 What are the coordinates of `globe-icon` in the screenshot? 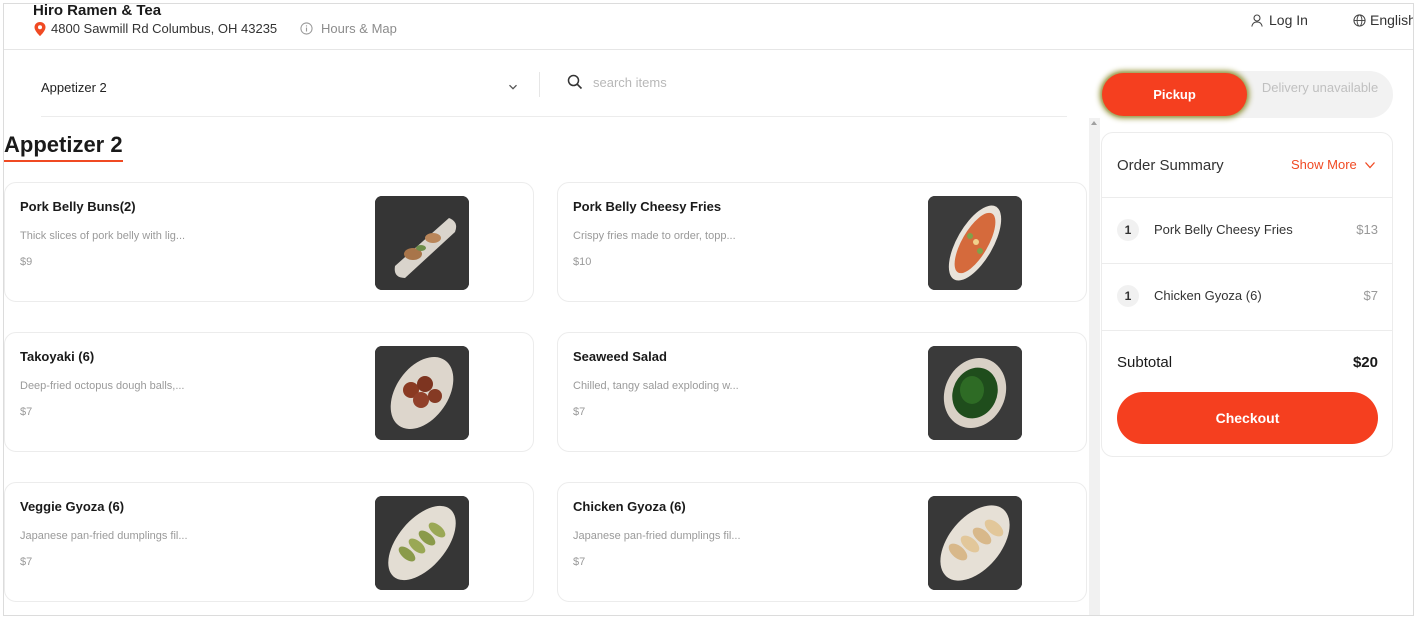 It's located at (1359, 20).